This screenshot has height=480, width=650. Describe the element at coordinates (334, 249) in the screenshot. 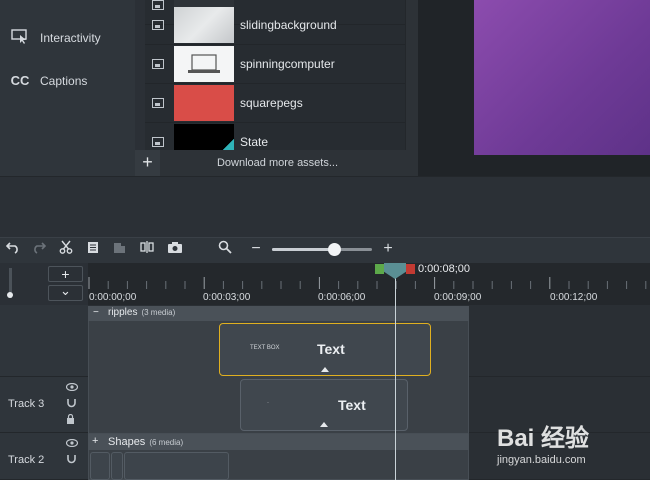

I see `zoom-slider-handle` at that location.